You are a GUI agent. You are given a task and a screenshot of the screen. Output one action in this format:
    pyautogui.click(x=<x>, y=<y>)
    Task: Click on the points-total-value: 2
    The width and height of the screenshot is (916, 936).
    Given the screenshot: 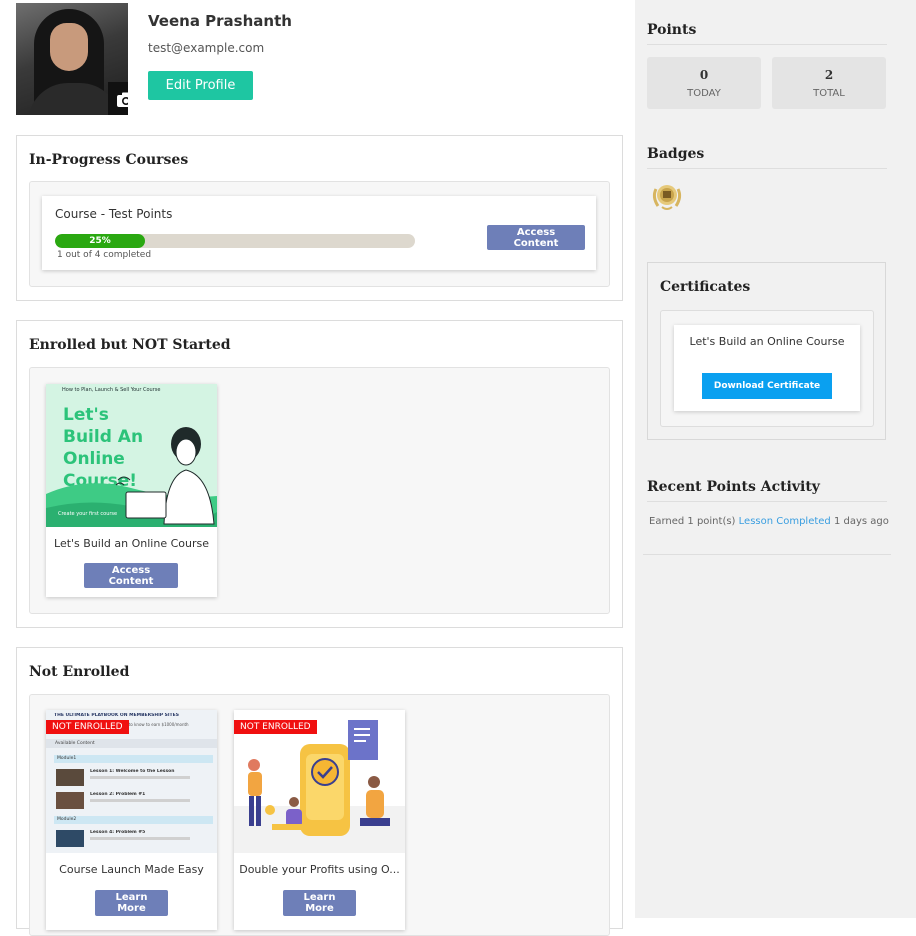 What is the action you would take?
    pyautogui.click(x=829, y=75)
    